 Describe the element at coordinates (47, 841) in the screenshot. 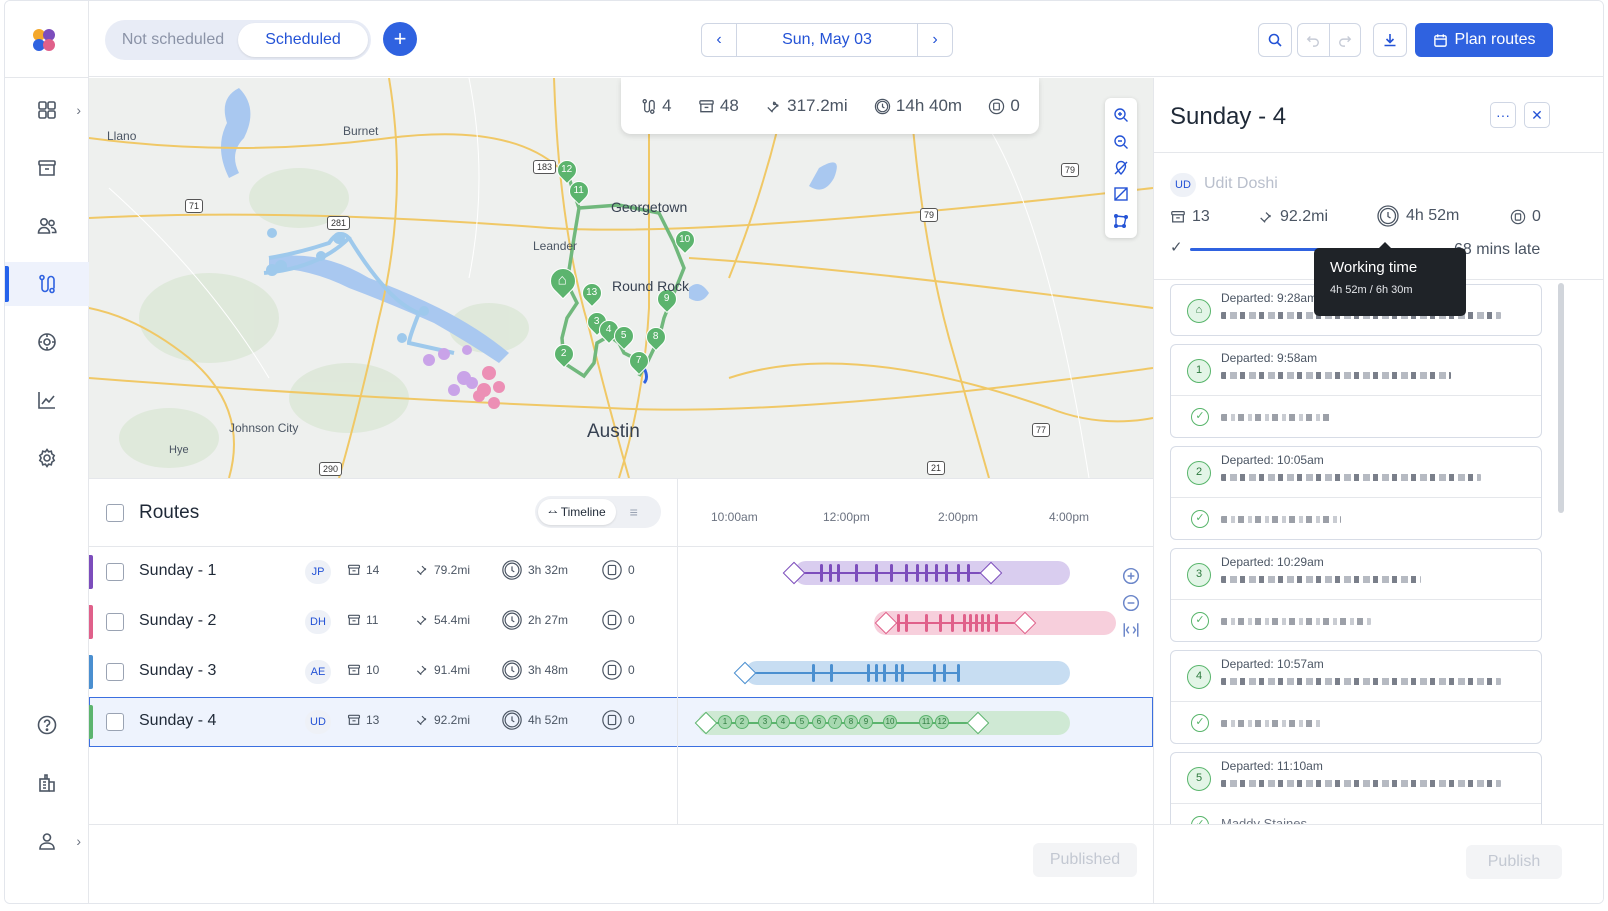

I see `sidebar-item-account: ›` at that location.